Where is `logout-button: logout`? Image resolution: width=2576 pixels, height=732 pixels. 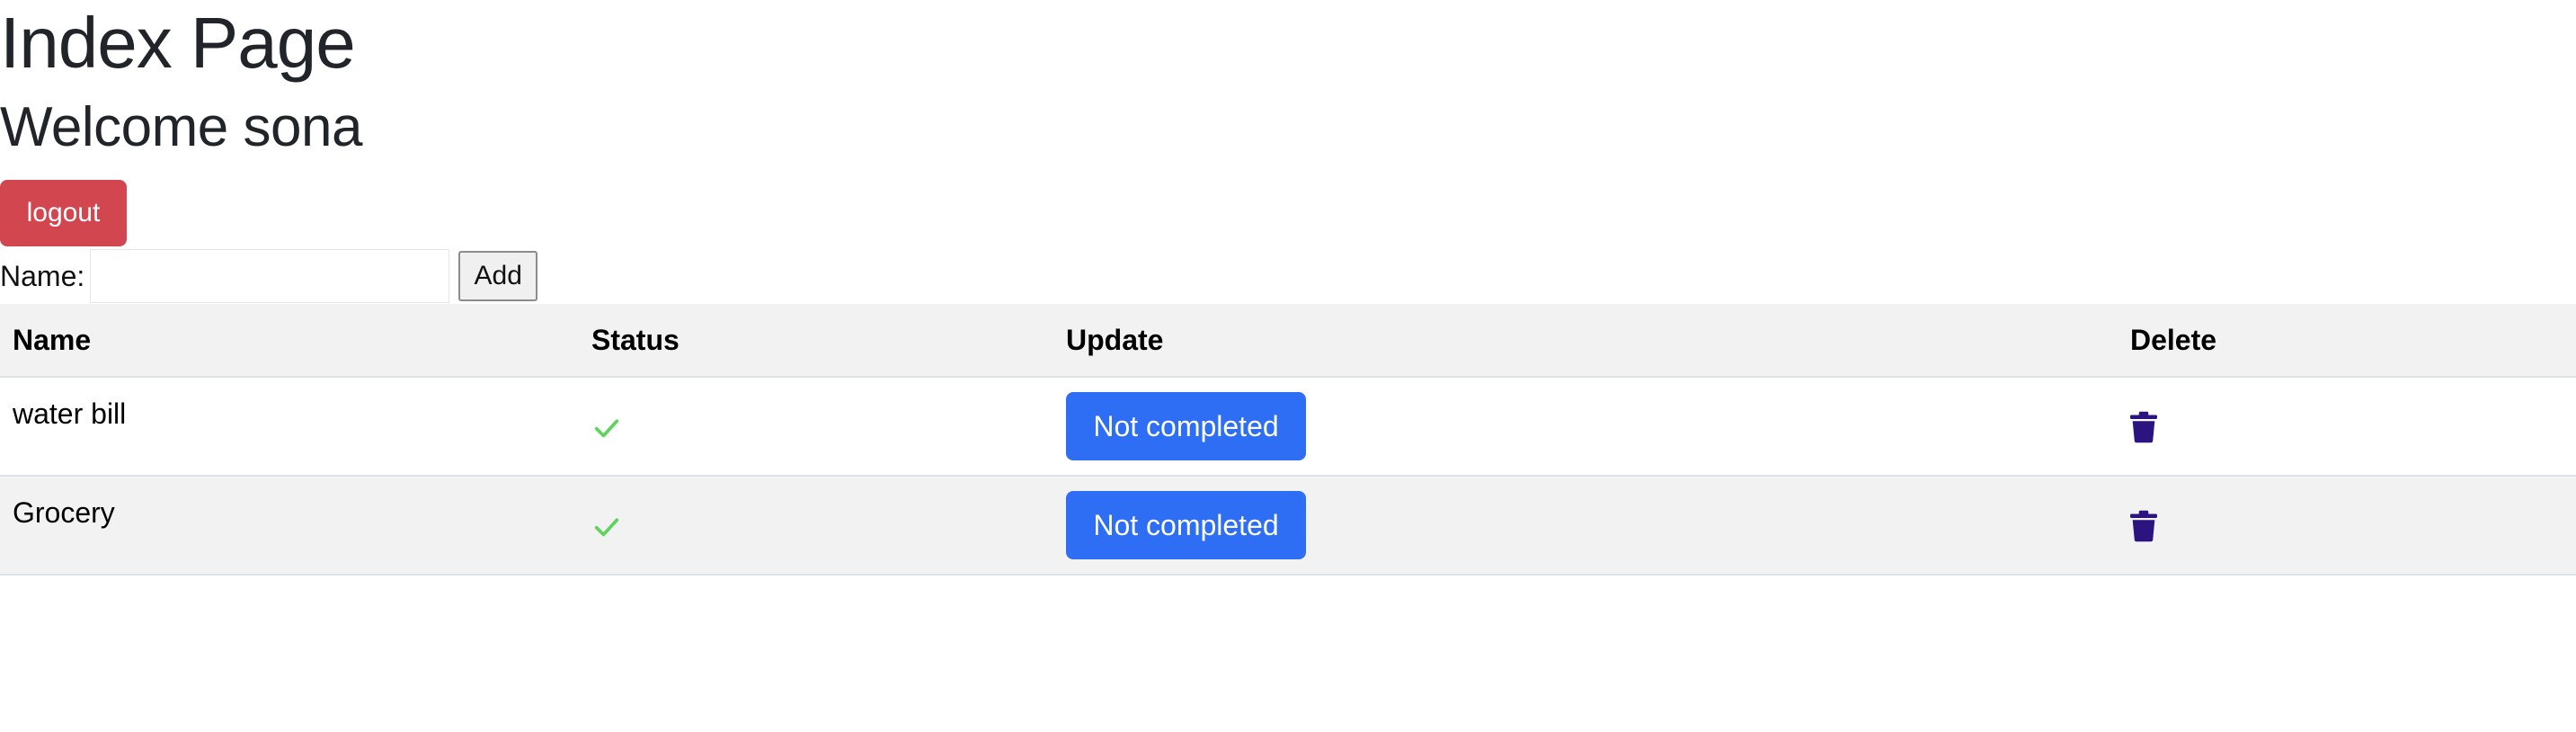
logout-button: logout is located at coordinates (63, 213).